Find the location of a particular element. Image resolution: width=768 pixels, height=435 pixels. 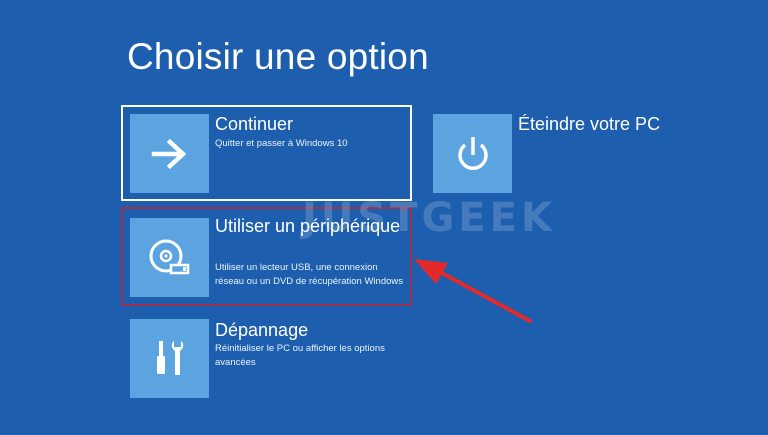

option-use-device-label: Utiliser un périphérique is located at coordinates (308, 226).